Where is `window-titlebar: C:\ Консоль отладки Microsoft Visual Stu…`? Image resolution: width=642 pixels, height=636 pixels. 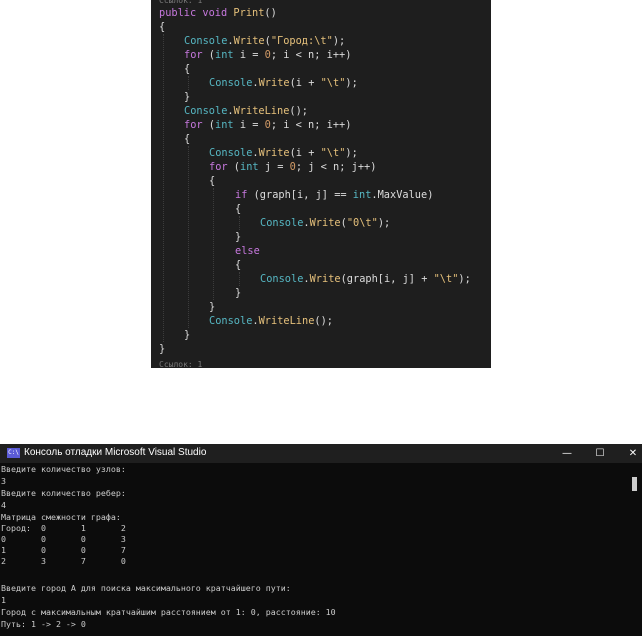
window-titlebar: C:\ Консоль отладки Microsoft Visual Stu… is located at coordinates (321, 453).